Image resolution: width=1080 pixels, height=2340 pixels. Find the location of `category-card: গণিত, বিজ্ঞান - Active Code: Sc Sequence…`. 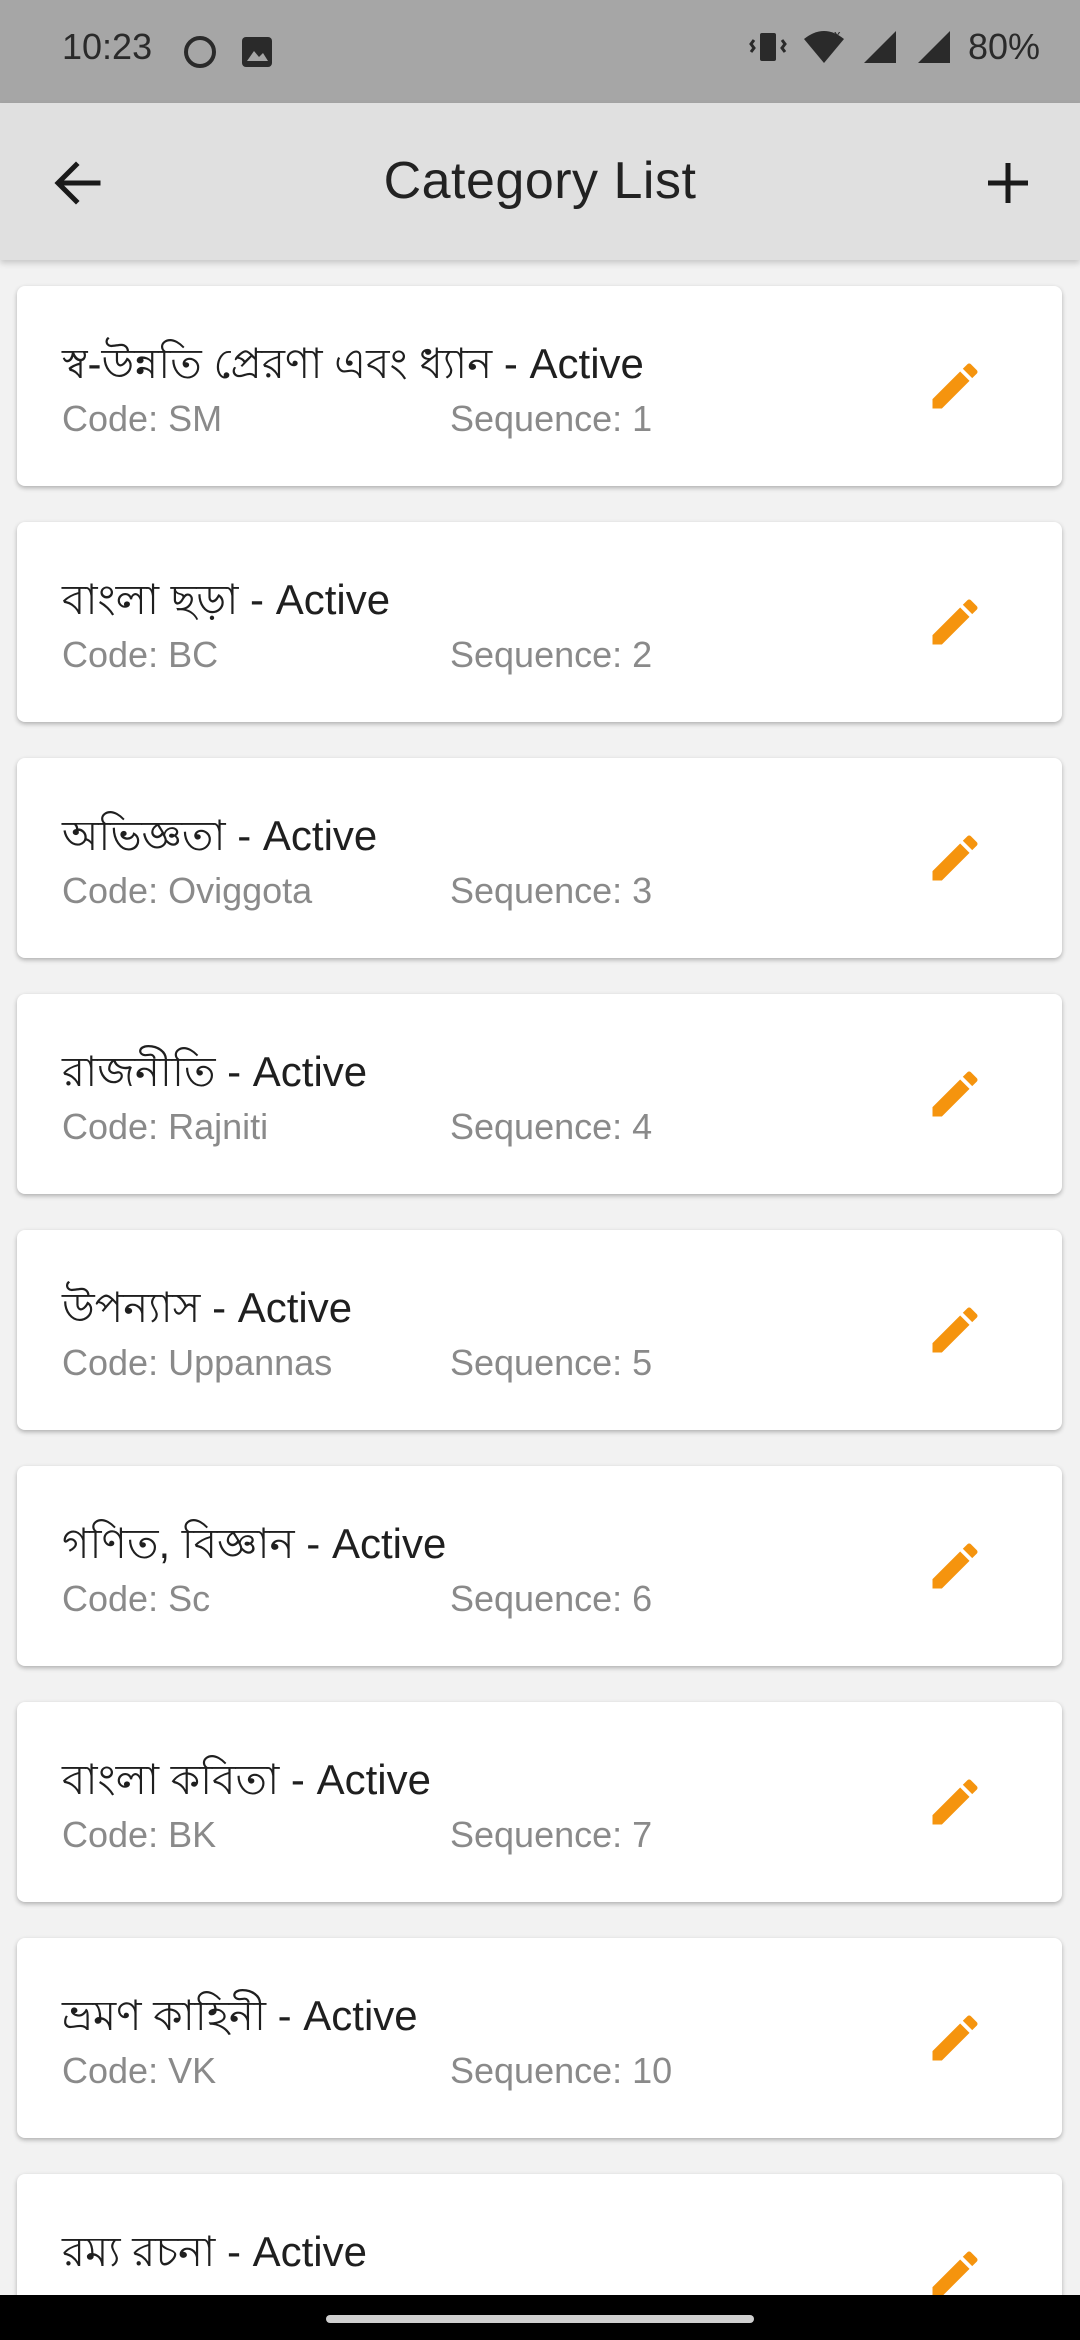

category-card: গণিত, বিজ্ঞান - Active Code: Sc Sequence… is located at coordinates (539, 1566).